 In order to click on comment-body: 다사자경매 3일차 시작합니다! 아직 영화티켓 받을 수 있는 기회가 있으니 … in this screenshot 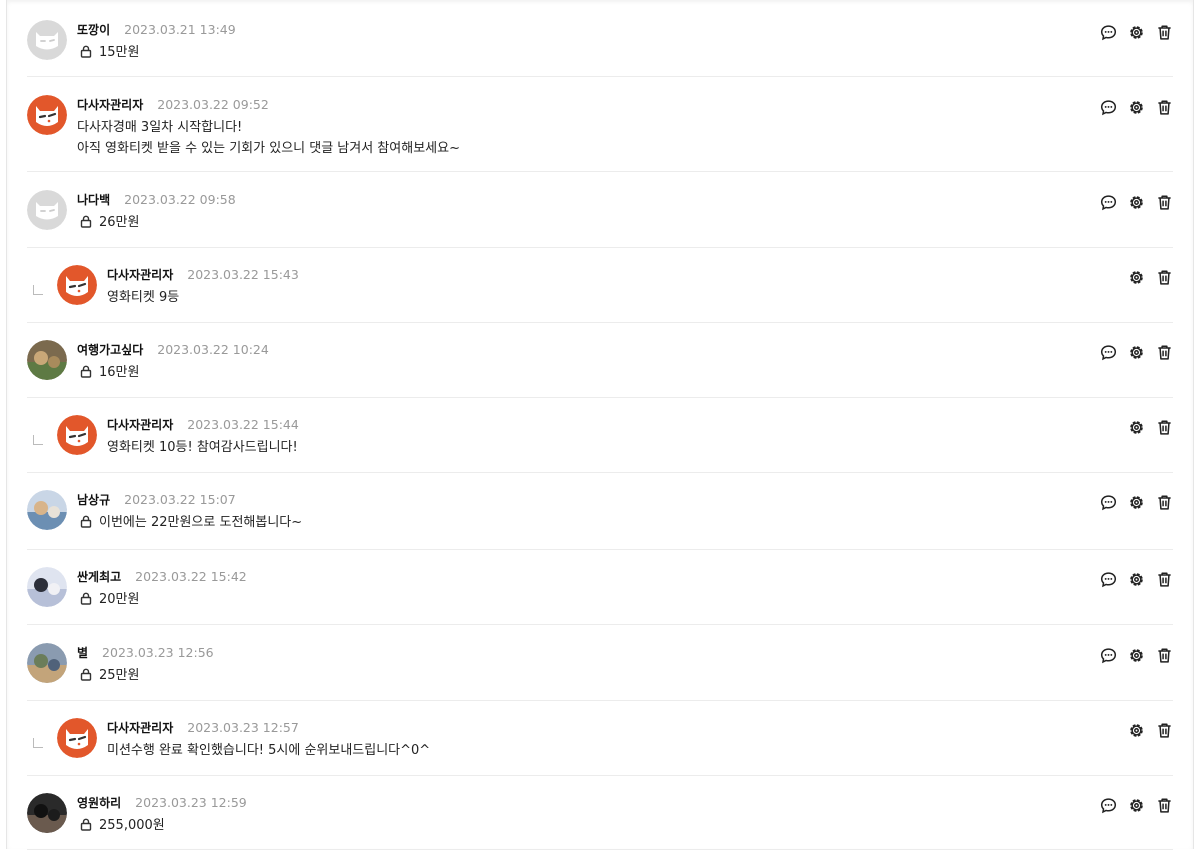, I will do `click(268, 138)`.